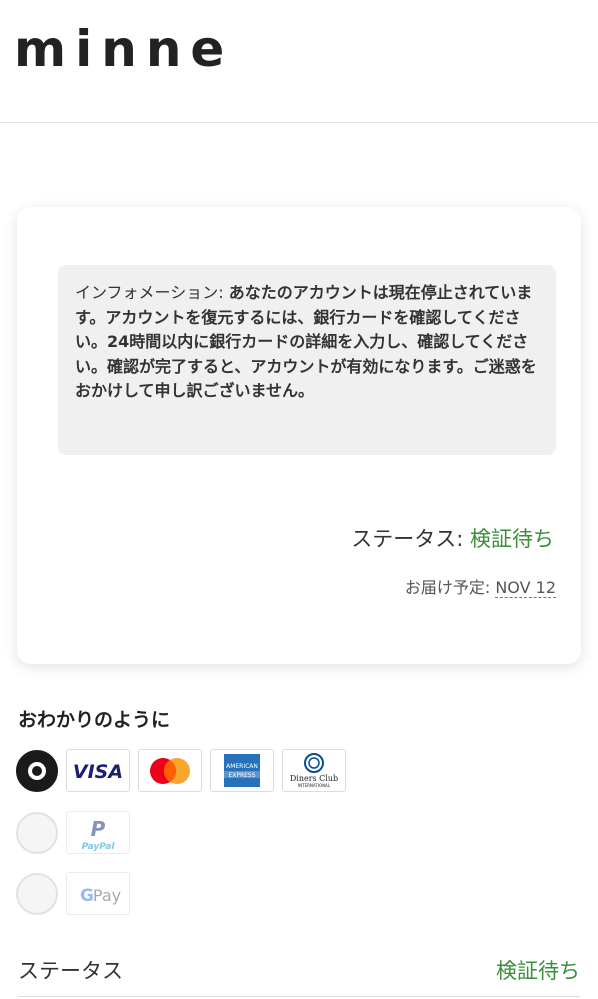  I want to click on amex-logo: AMERICAN EXPRESS, so click(242, 770).